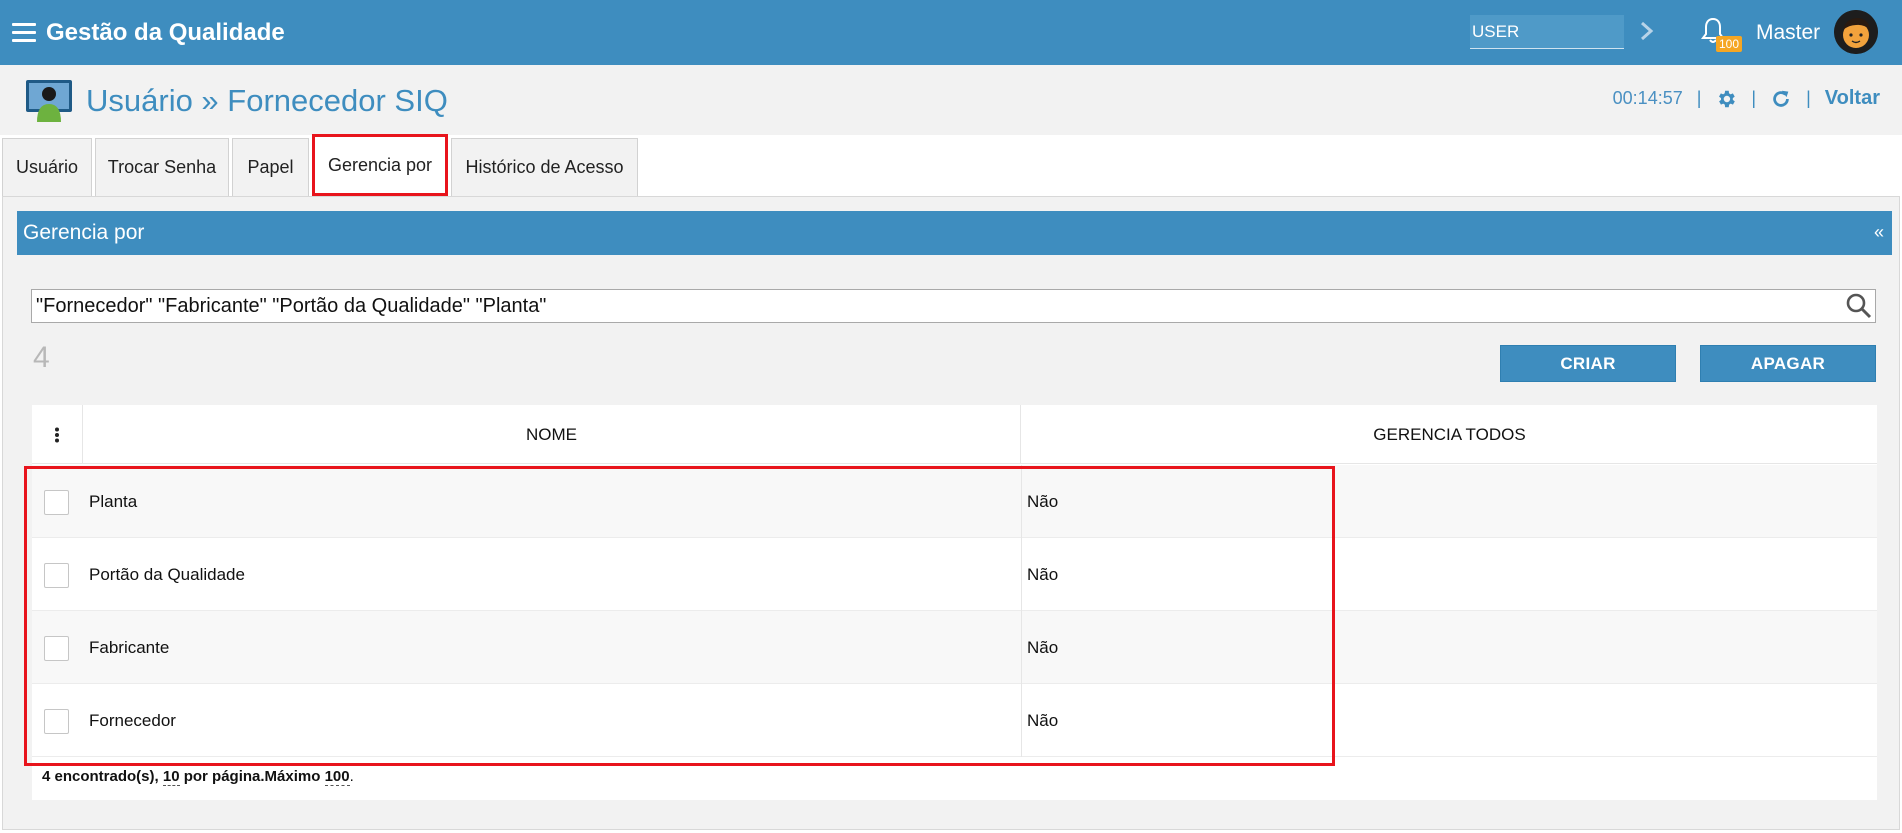  Describe the element at coordinates (954, 720) in the screenshot. I see `table-row: Fornecedor Não` at that location.